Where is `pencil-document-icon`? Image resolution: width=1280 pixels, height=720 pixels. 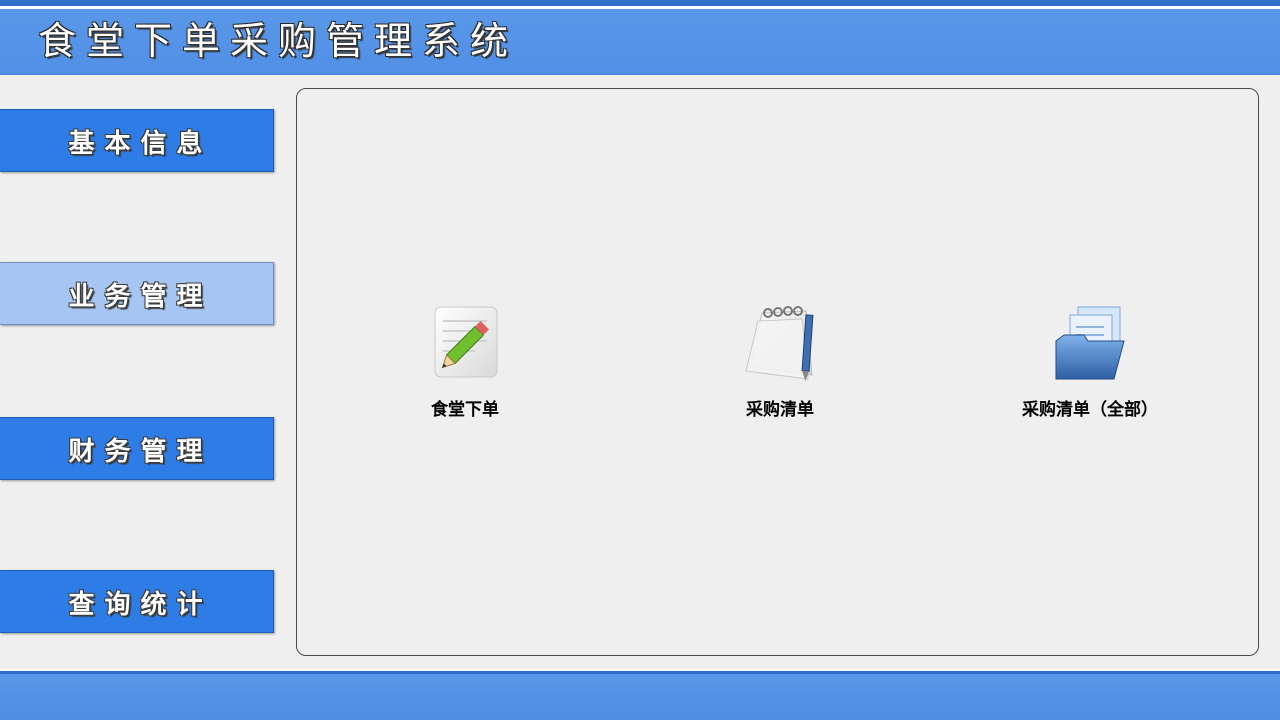
pencil-document-icon is located at coordinates (466, 342).